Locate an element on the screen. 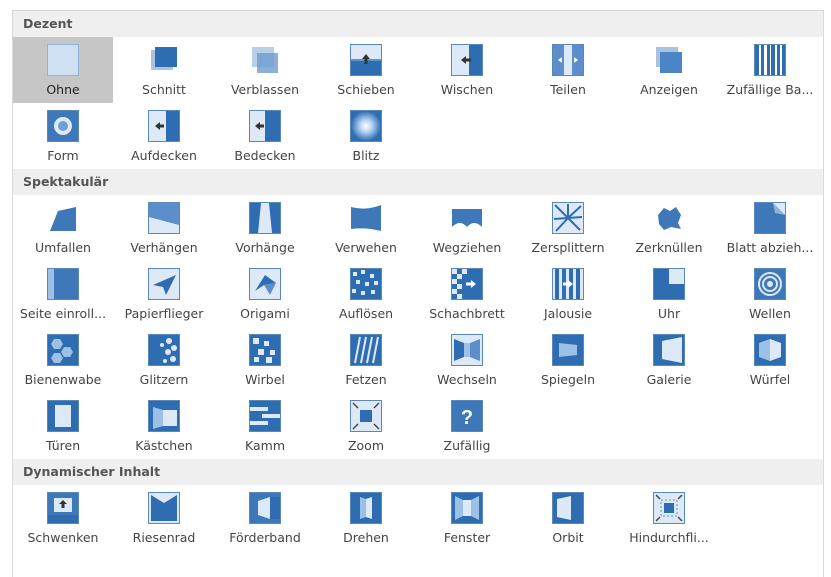  transition-schachbrett: Schachbrett is located at coordinates (467, 294).